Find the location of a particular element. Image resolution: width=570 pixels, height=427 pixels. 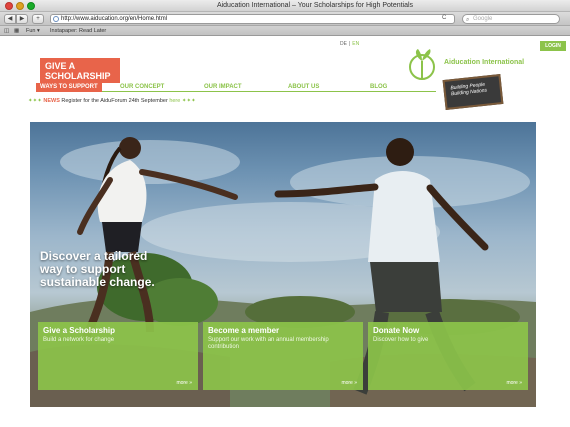

search-placeholder: Google is located at coordinates (483, 19).